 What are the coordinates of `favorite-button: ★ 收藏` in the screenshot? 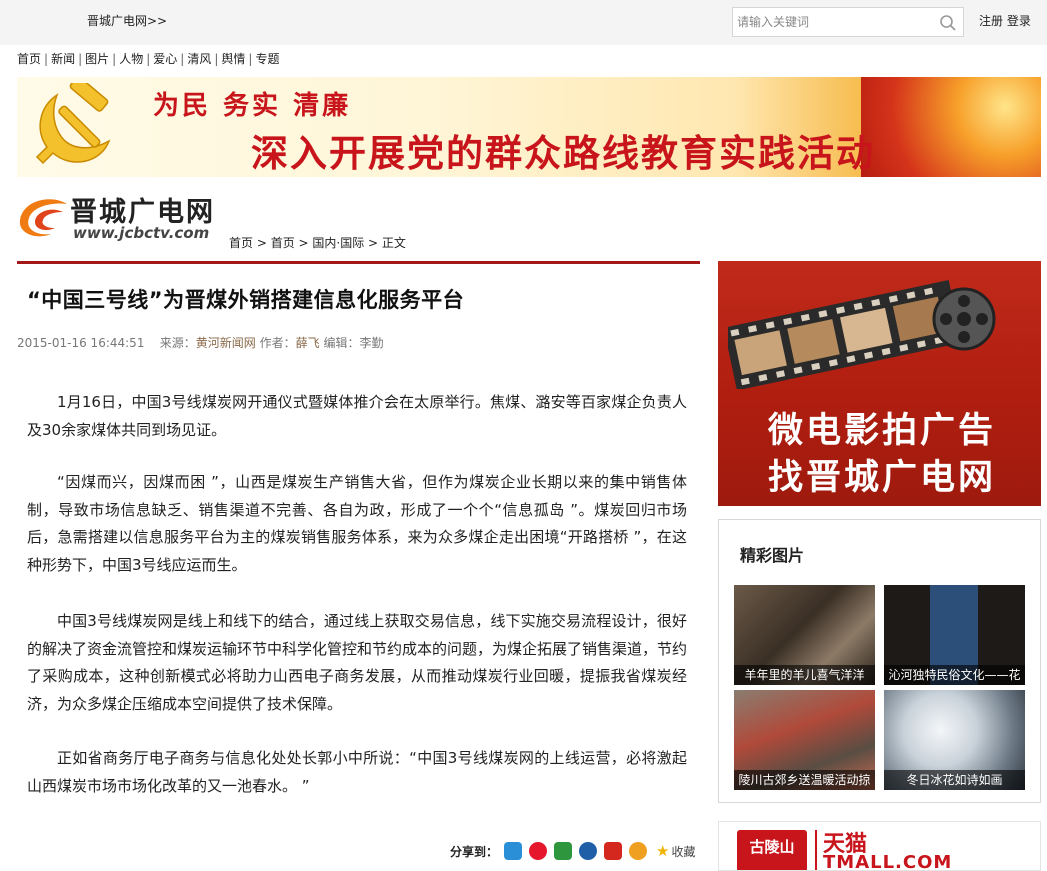 It's located at (675, 851).